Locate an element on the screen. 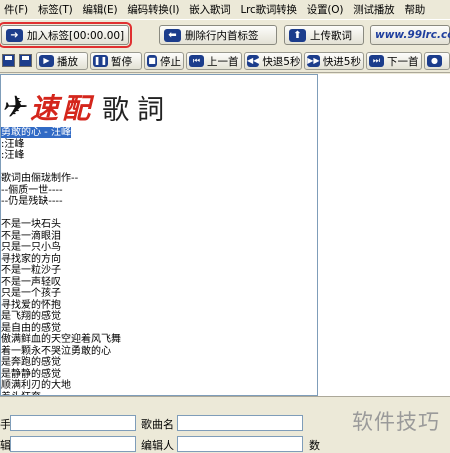 Image resolution: width=450 pixels, height=453 pixels. add-tag-label: 加入标签[00:00.00] is located at coordinates (76, 35).